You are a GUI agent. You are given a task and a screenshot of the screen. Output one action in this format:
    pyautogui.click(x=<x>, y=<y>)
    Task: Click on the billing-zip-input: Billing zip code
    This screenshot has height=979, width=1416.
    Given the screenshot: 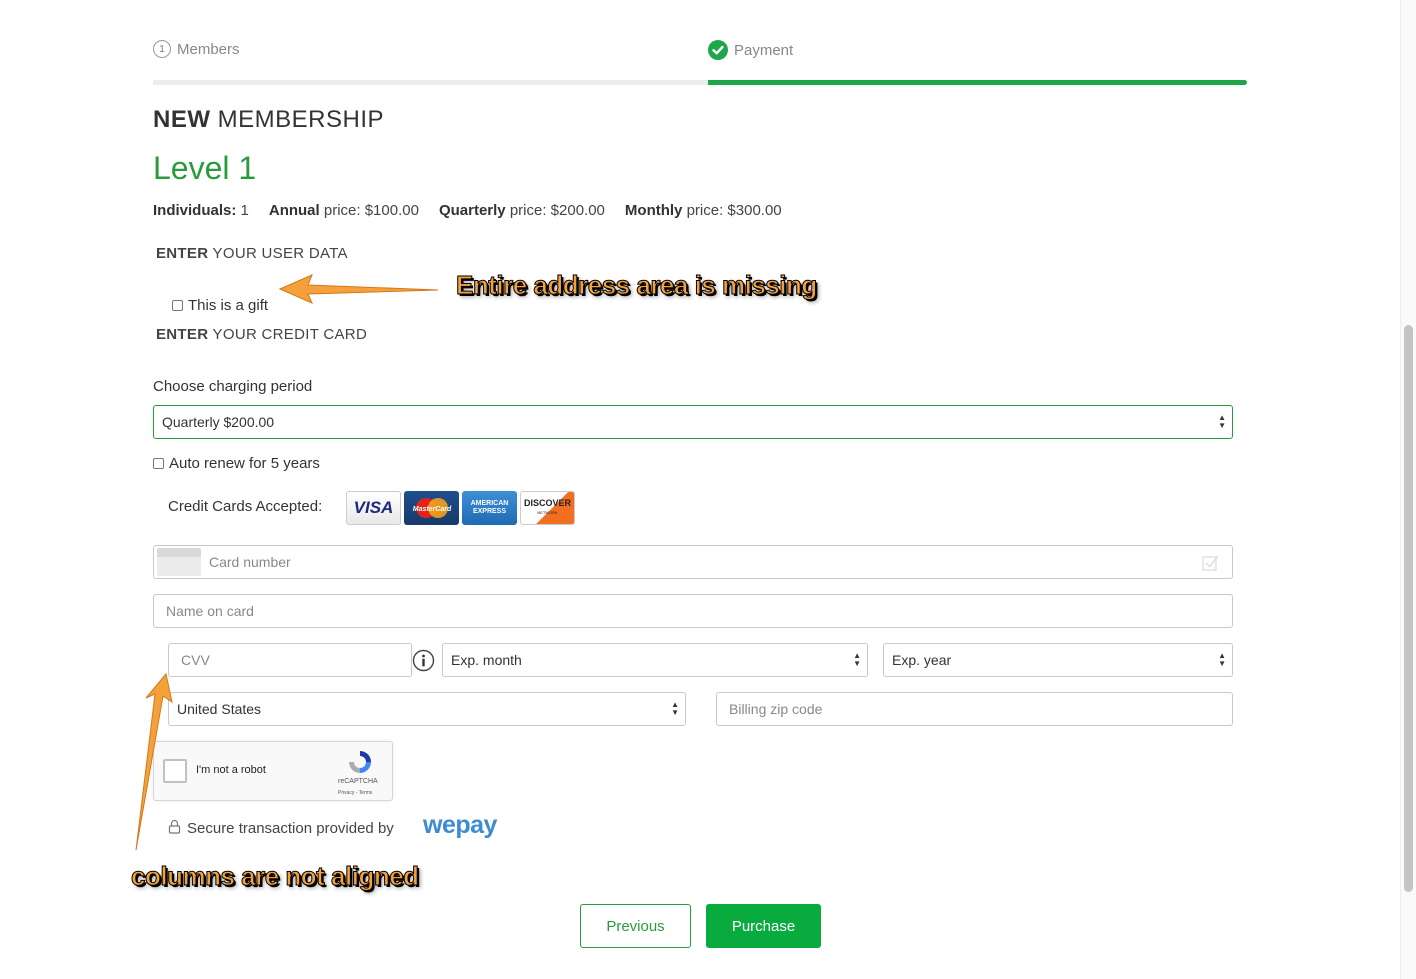 What is the action you would take?
    pyautogui.click(x=974, y=709)
    